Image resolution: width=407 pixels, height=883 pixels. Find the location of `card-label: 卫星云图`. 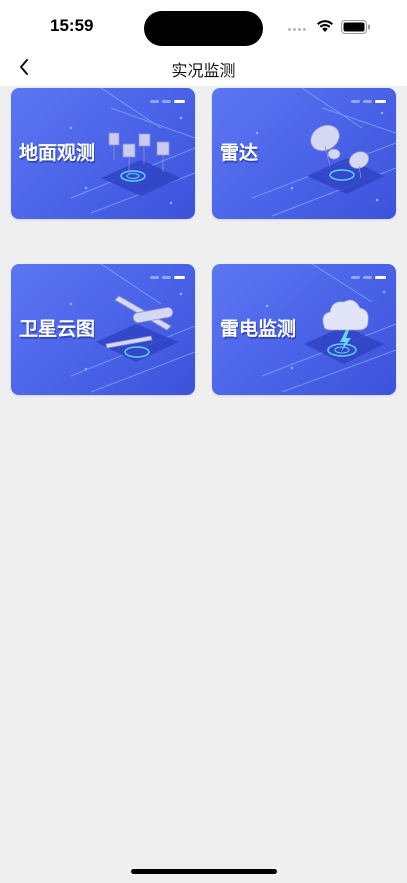

card-label: 卫星云图 is located at coordinates (57, 329).